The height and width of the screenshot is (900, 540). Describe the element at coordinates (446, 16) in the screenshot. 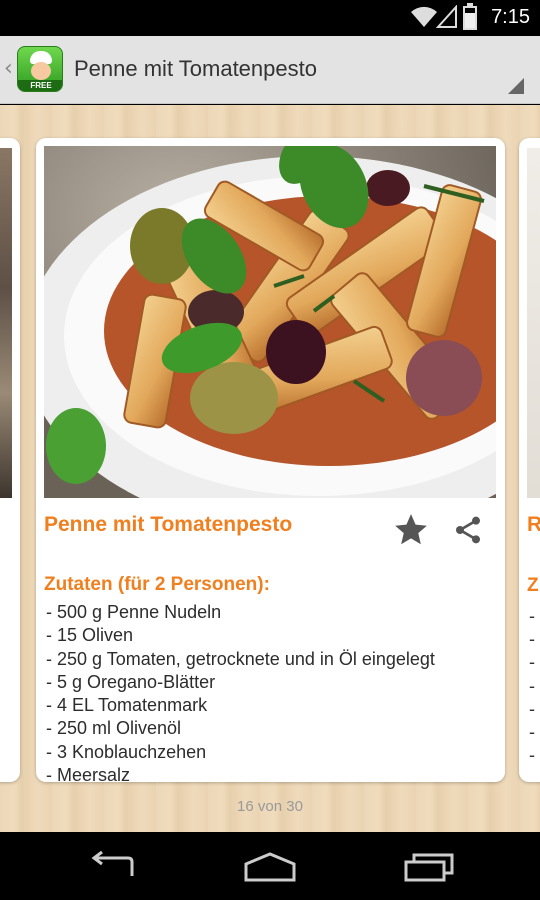

I see `signal-icon` at that location.